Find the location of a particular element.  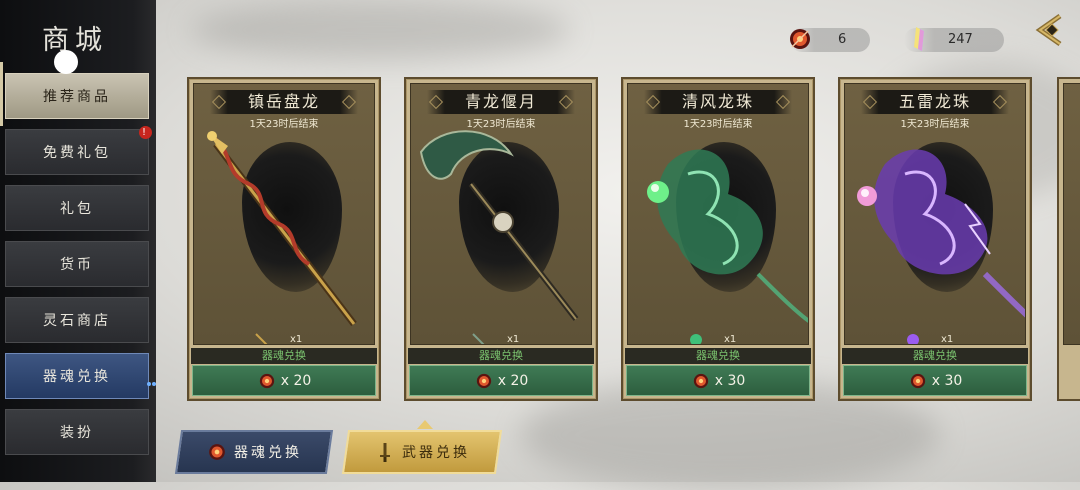

card-art-panel: 青龙偃月 1天23时后结束 x1 is located at coordinates (501, 214).